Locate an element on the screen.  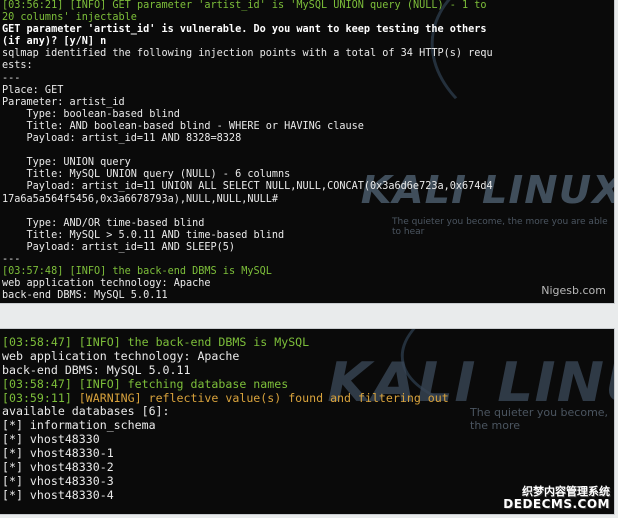
log-timestamp: [03:56:21] is located at coordinates (33, 5).